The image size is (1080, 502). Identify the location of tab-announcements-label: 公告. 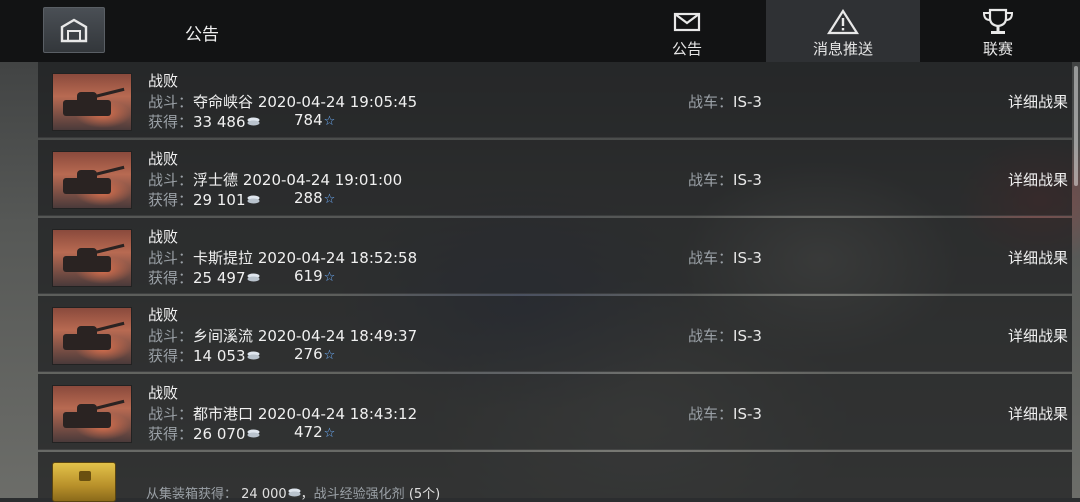
(686, 49).